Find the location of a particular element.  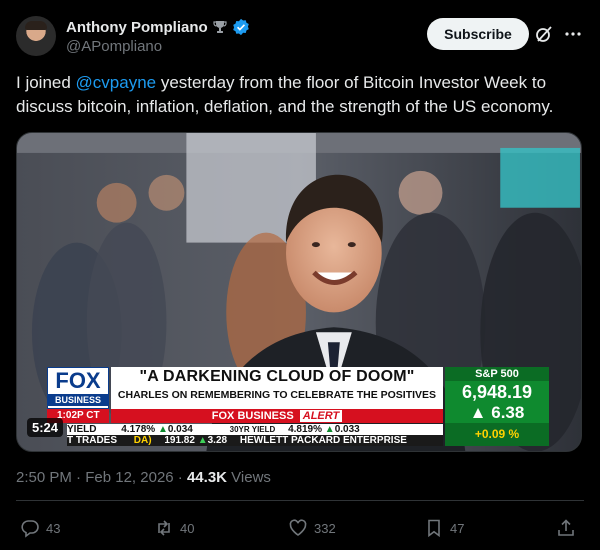

ticker2-left: T TRADES is located at coordinates (92, 440).